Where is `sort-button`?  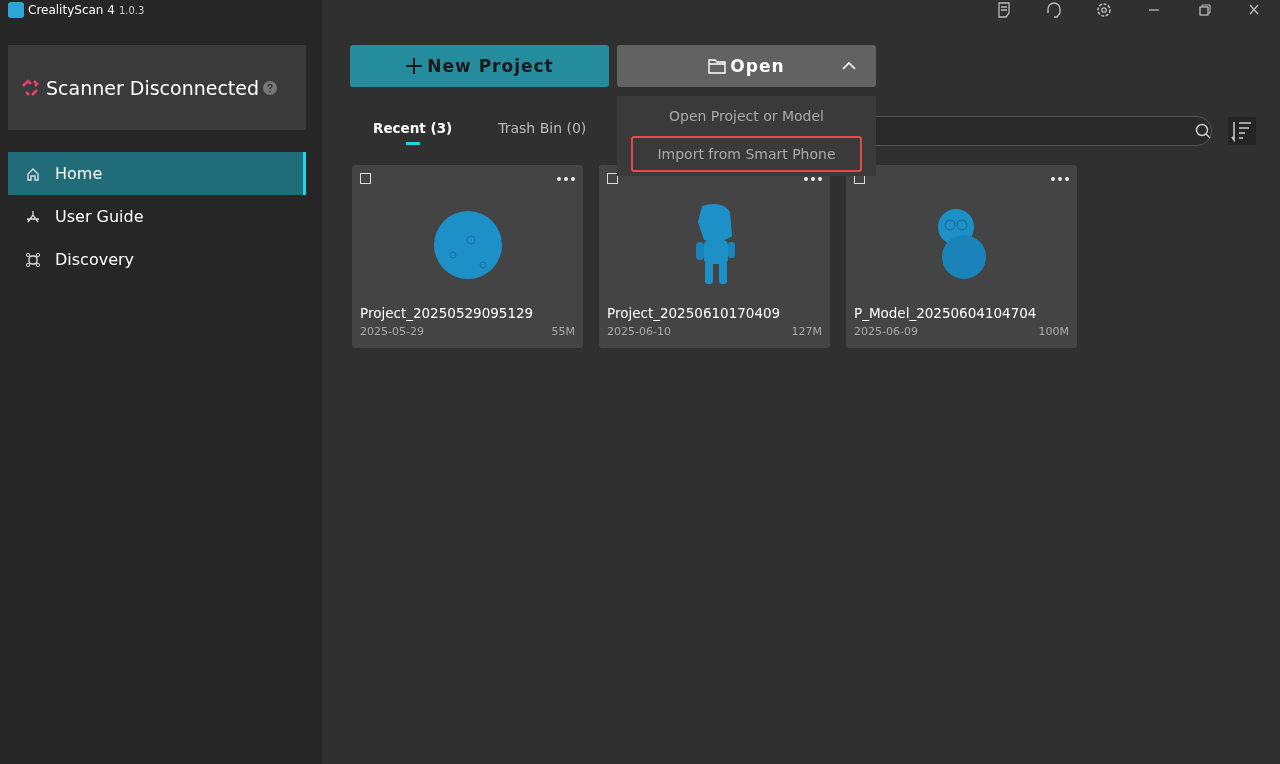 sort-button is located at coordinates (1242, 131).